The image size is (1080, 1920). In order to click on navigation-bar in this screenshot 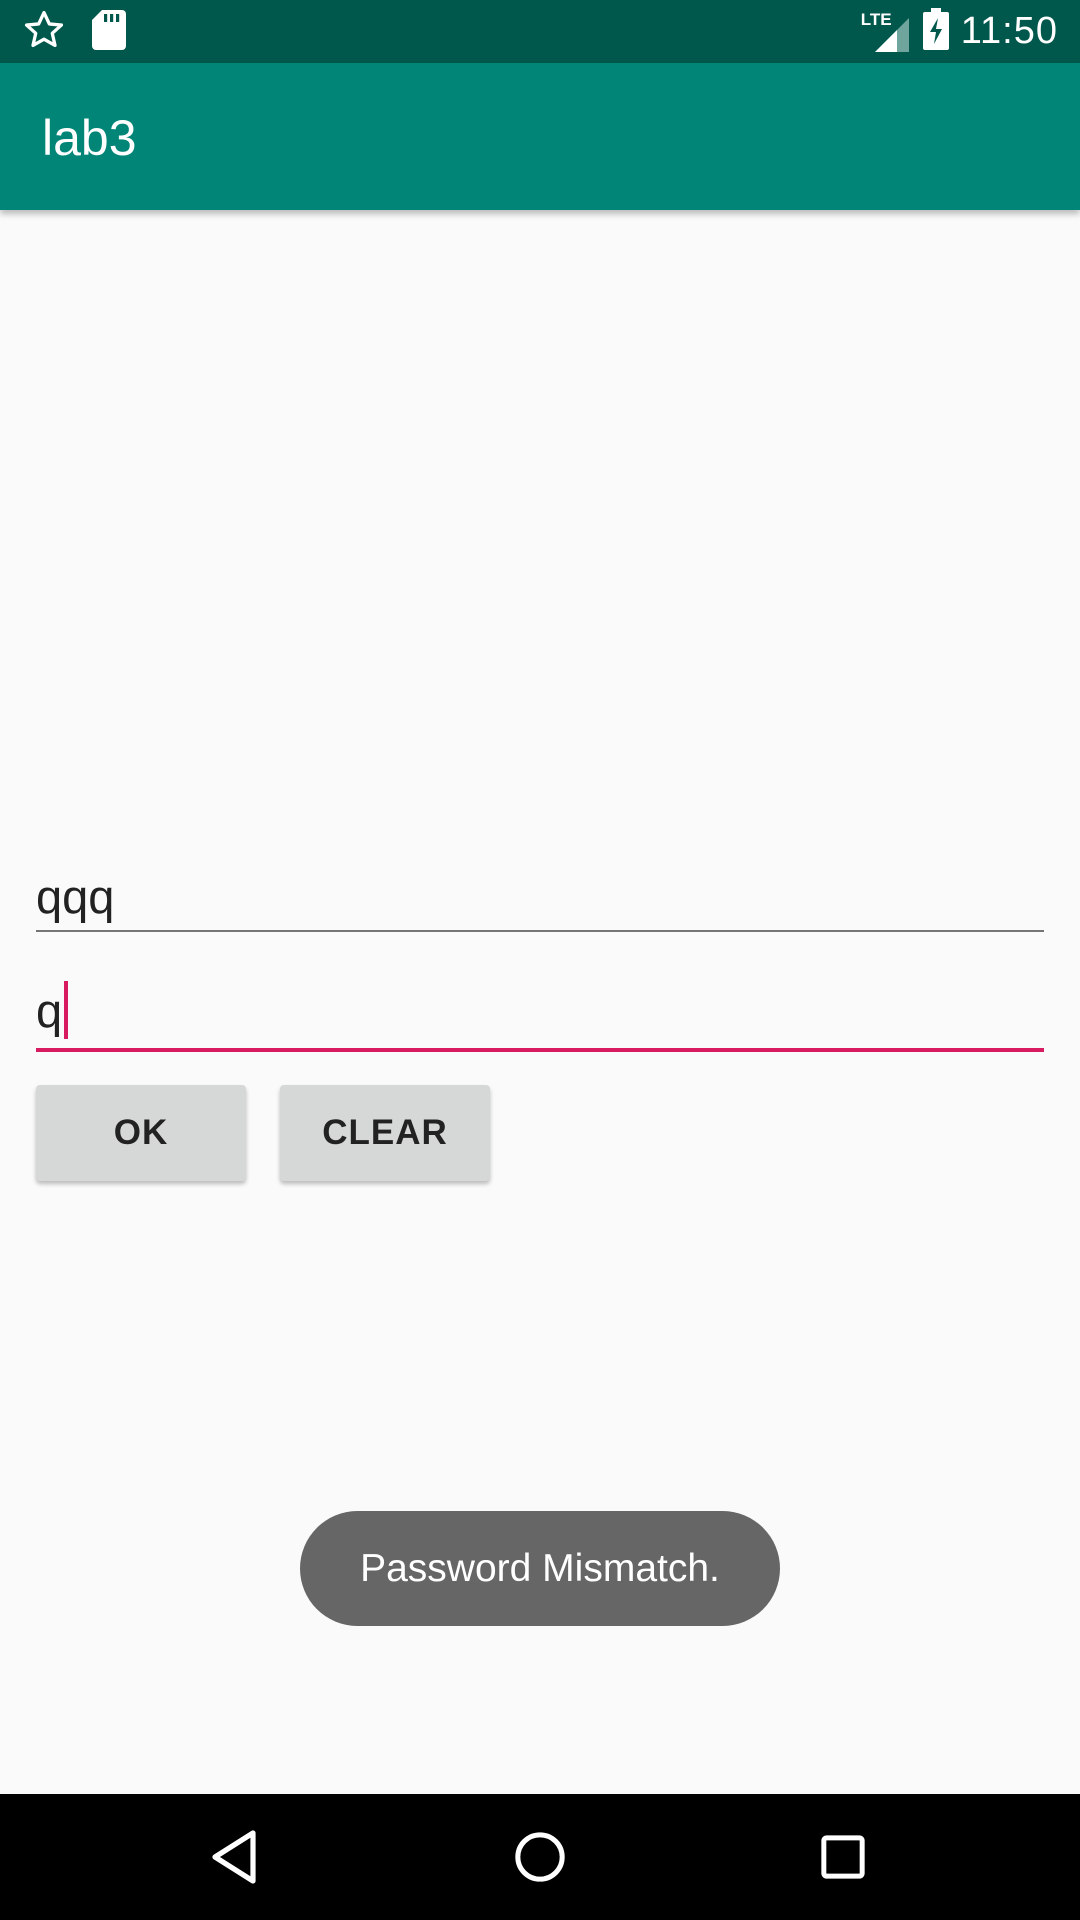, I will do `click(540, 1857)`.